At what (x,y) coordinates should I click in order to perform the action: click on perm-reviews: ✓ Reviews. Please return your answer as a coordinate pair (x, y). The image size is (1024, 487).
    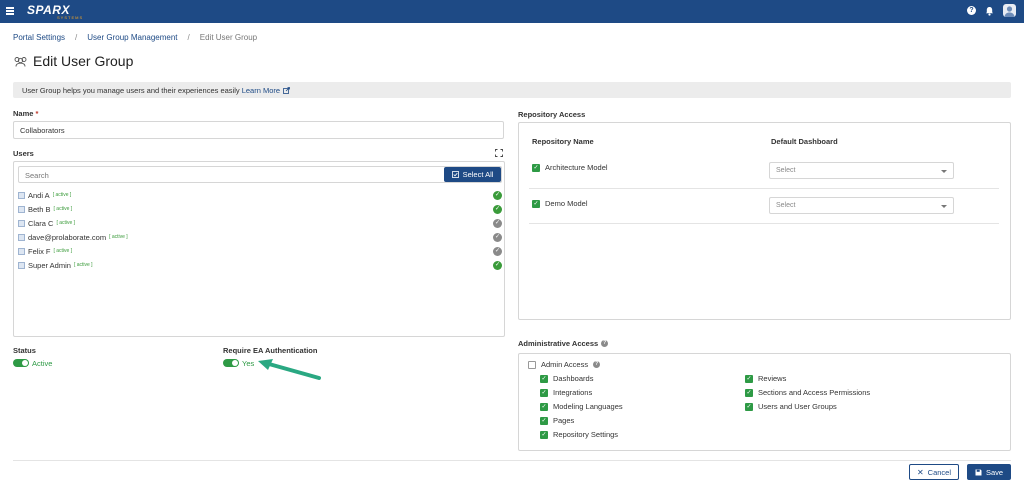
    Looking at the image, I should click on (765, 378).